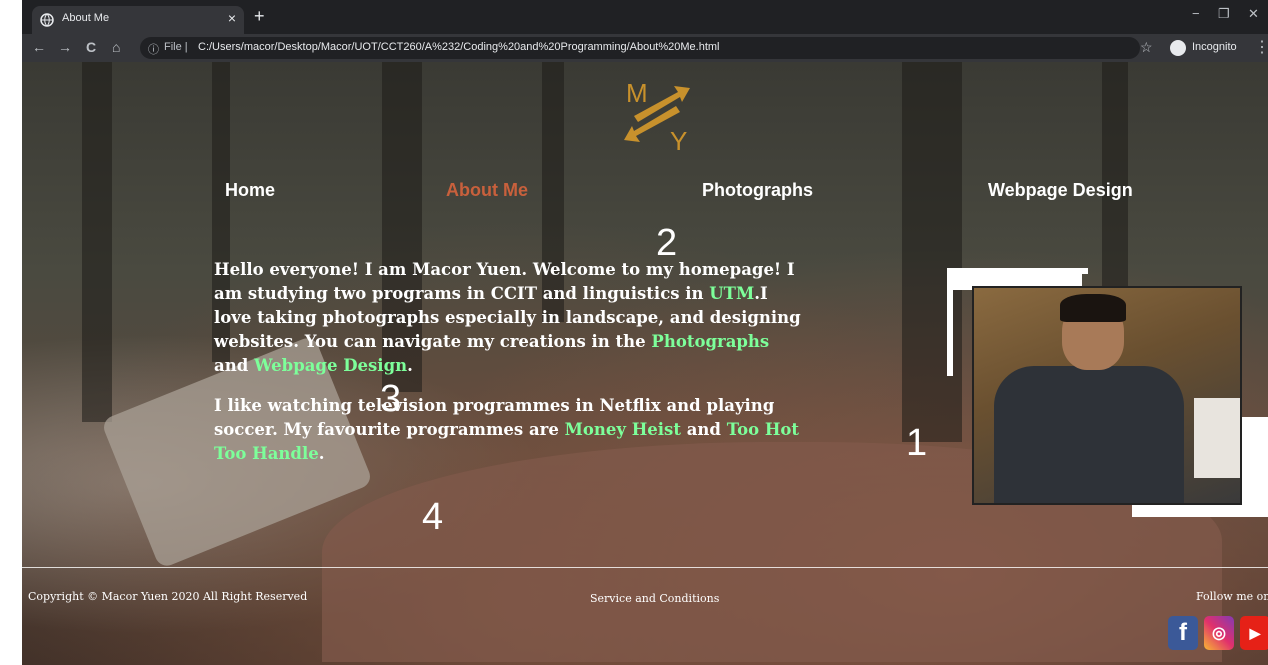 The image size is (1268, 665). What do you see at coordinates (1254, 633) in the screenshot?
I see `youtube-icon: ▶` at bounding box center [1254, 633].